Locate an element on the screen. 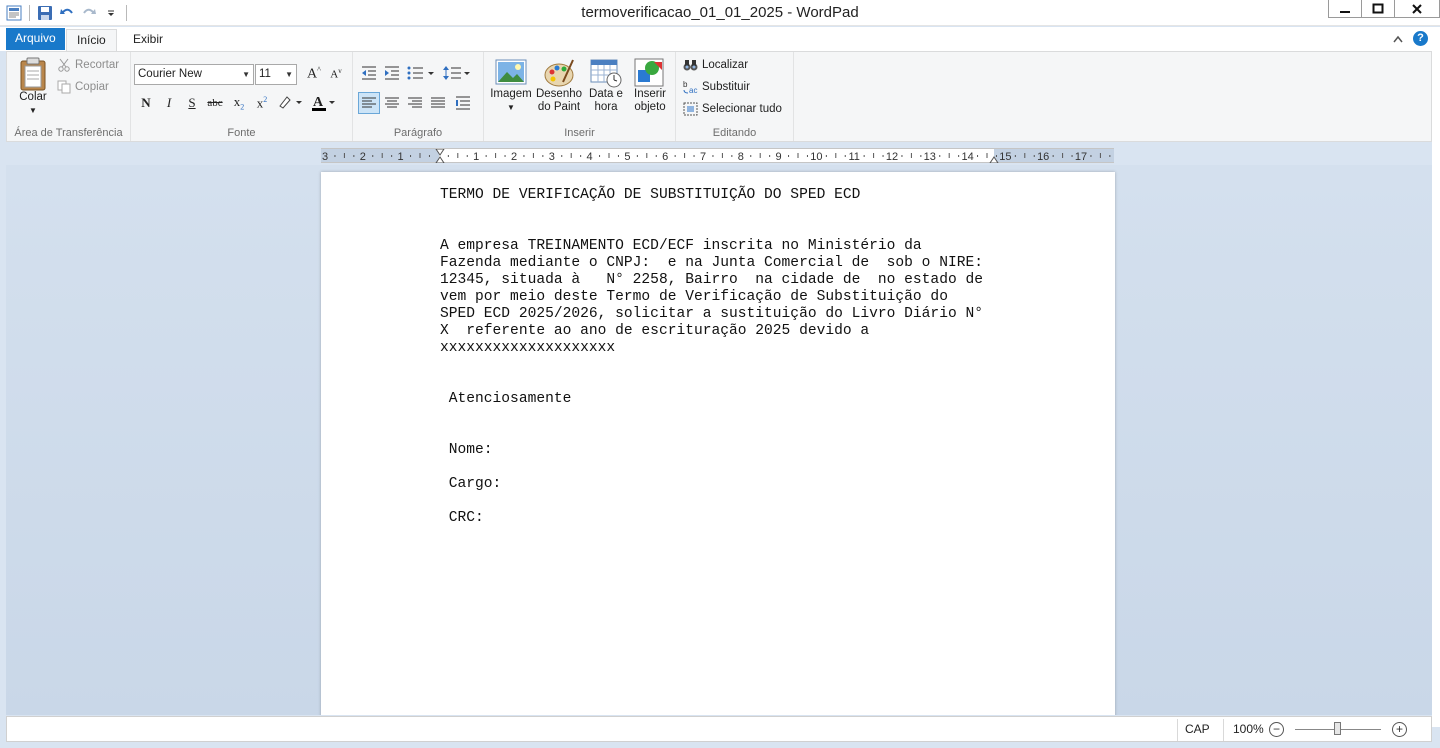 Image resolution: width=1440 pixels, height=748 pixels. paragraph-settings-button is located at coordinates (463, 103).